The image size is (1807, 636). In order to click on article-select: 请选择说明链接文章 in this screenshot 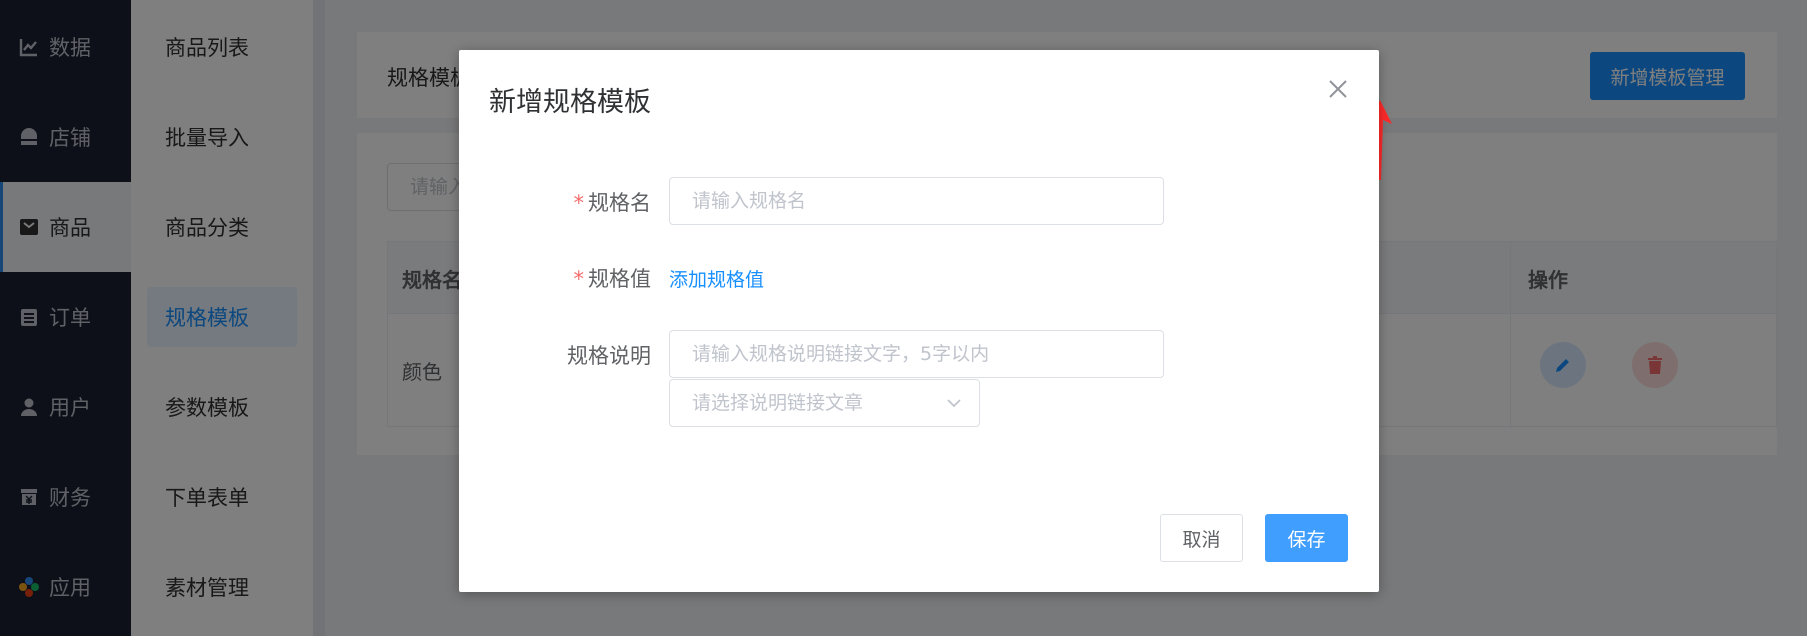, I will do `click(824, 403)`.